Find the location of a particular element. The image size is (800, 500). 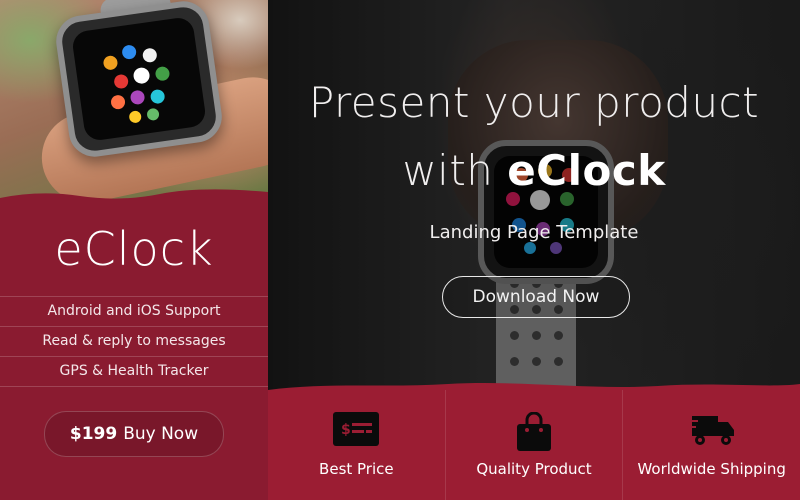

credit-card-icon: $ is located at coordinates (356, 429).